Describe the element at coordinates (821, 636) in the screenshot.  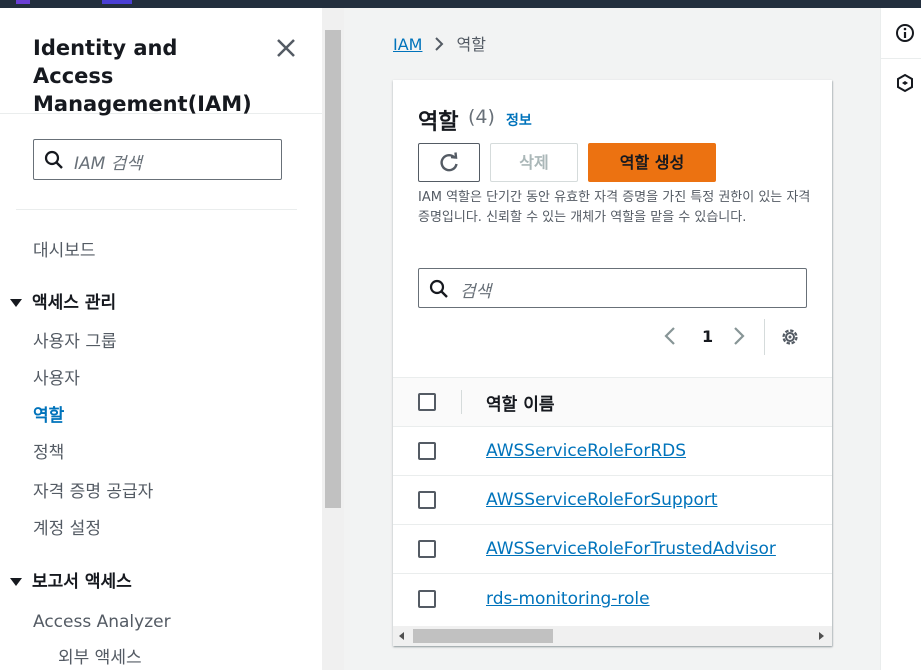
I see `scroll-right-arrow-icon` at that location.